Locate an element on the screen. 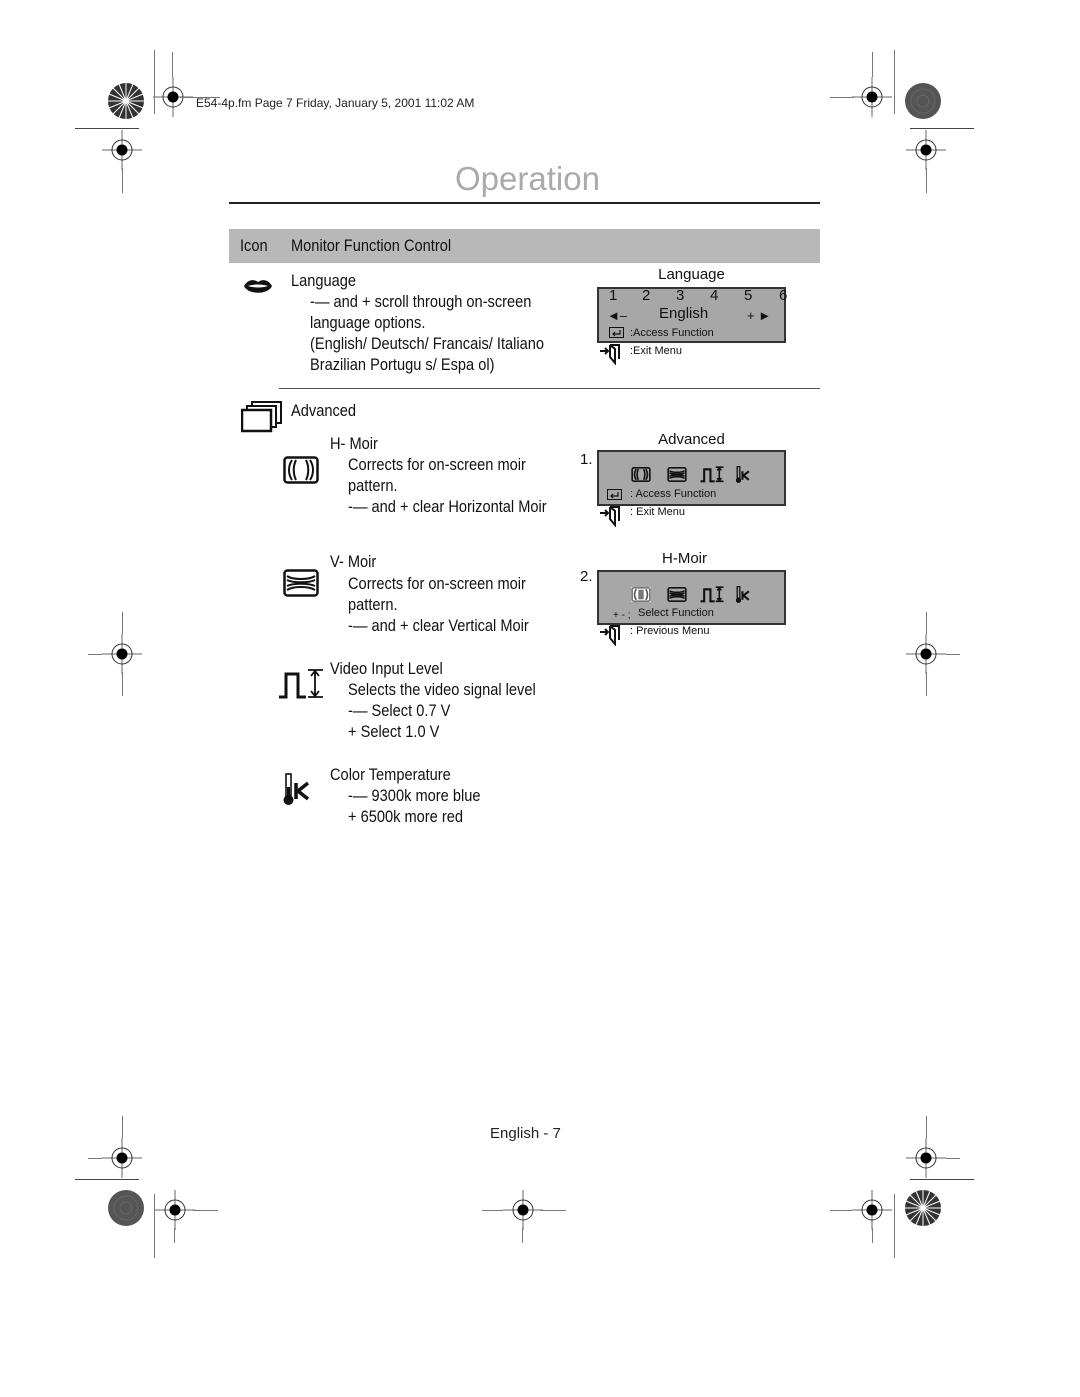 The width and height of the screenshot is (1080, 1397). control-column-header: Monitor Function Control is located at coordinates (371, 245).